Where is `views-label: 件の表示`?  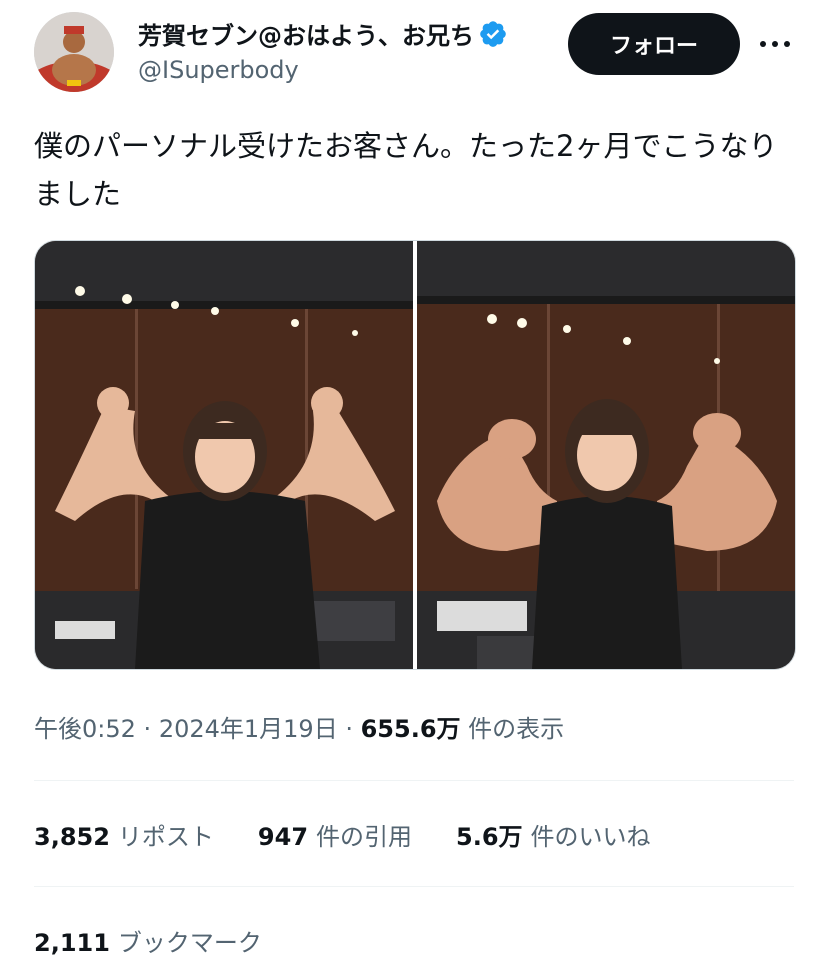 views-label: 件の表示 is located at coordinates (516, 729).